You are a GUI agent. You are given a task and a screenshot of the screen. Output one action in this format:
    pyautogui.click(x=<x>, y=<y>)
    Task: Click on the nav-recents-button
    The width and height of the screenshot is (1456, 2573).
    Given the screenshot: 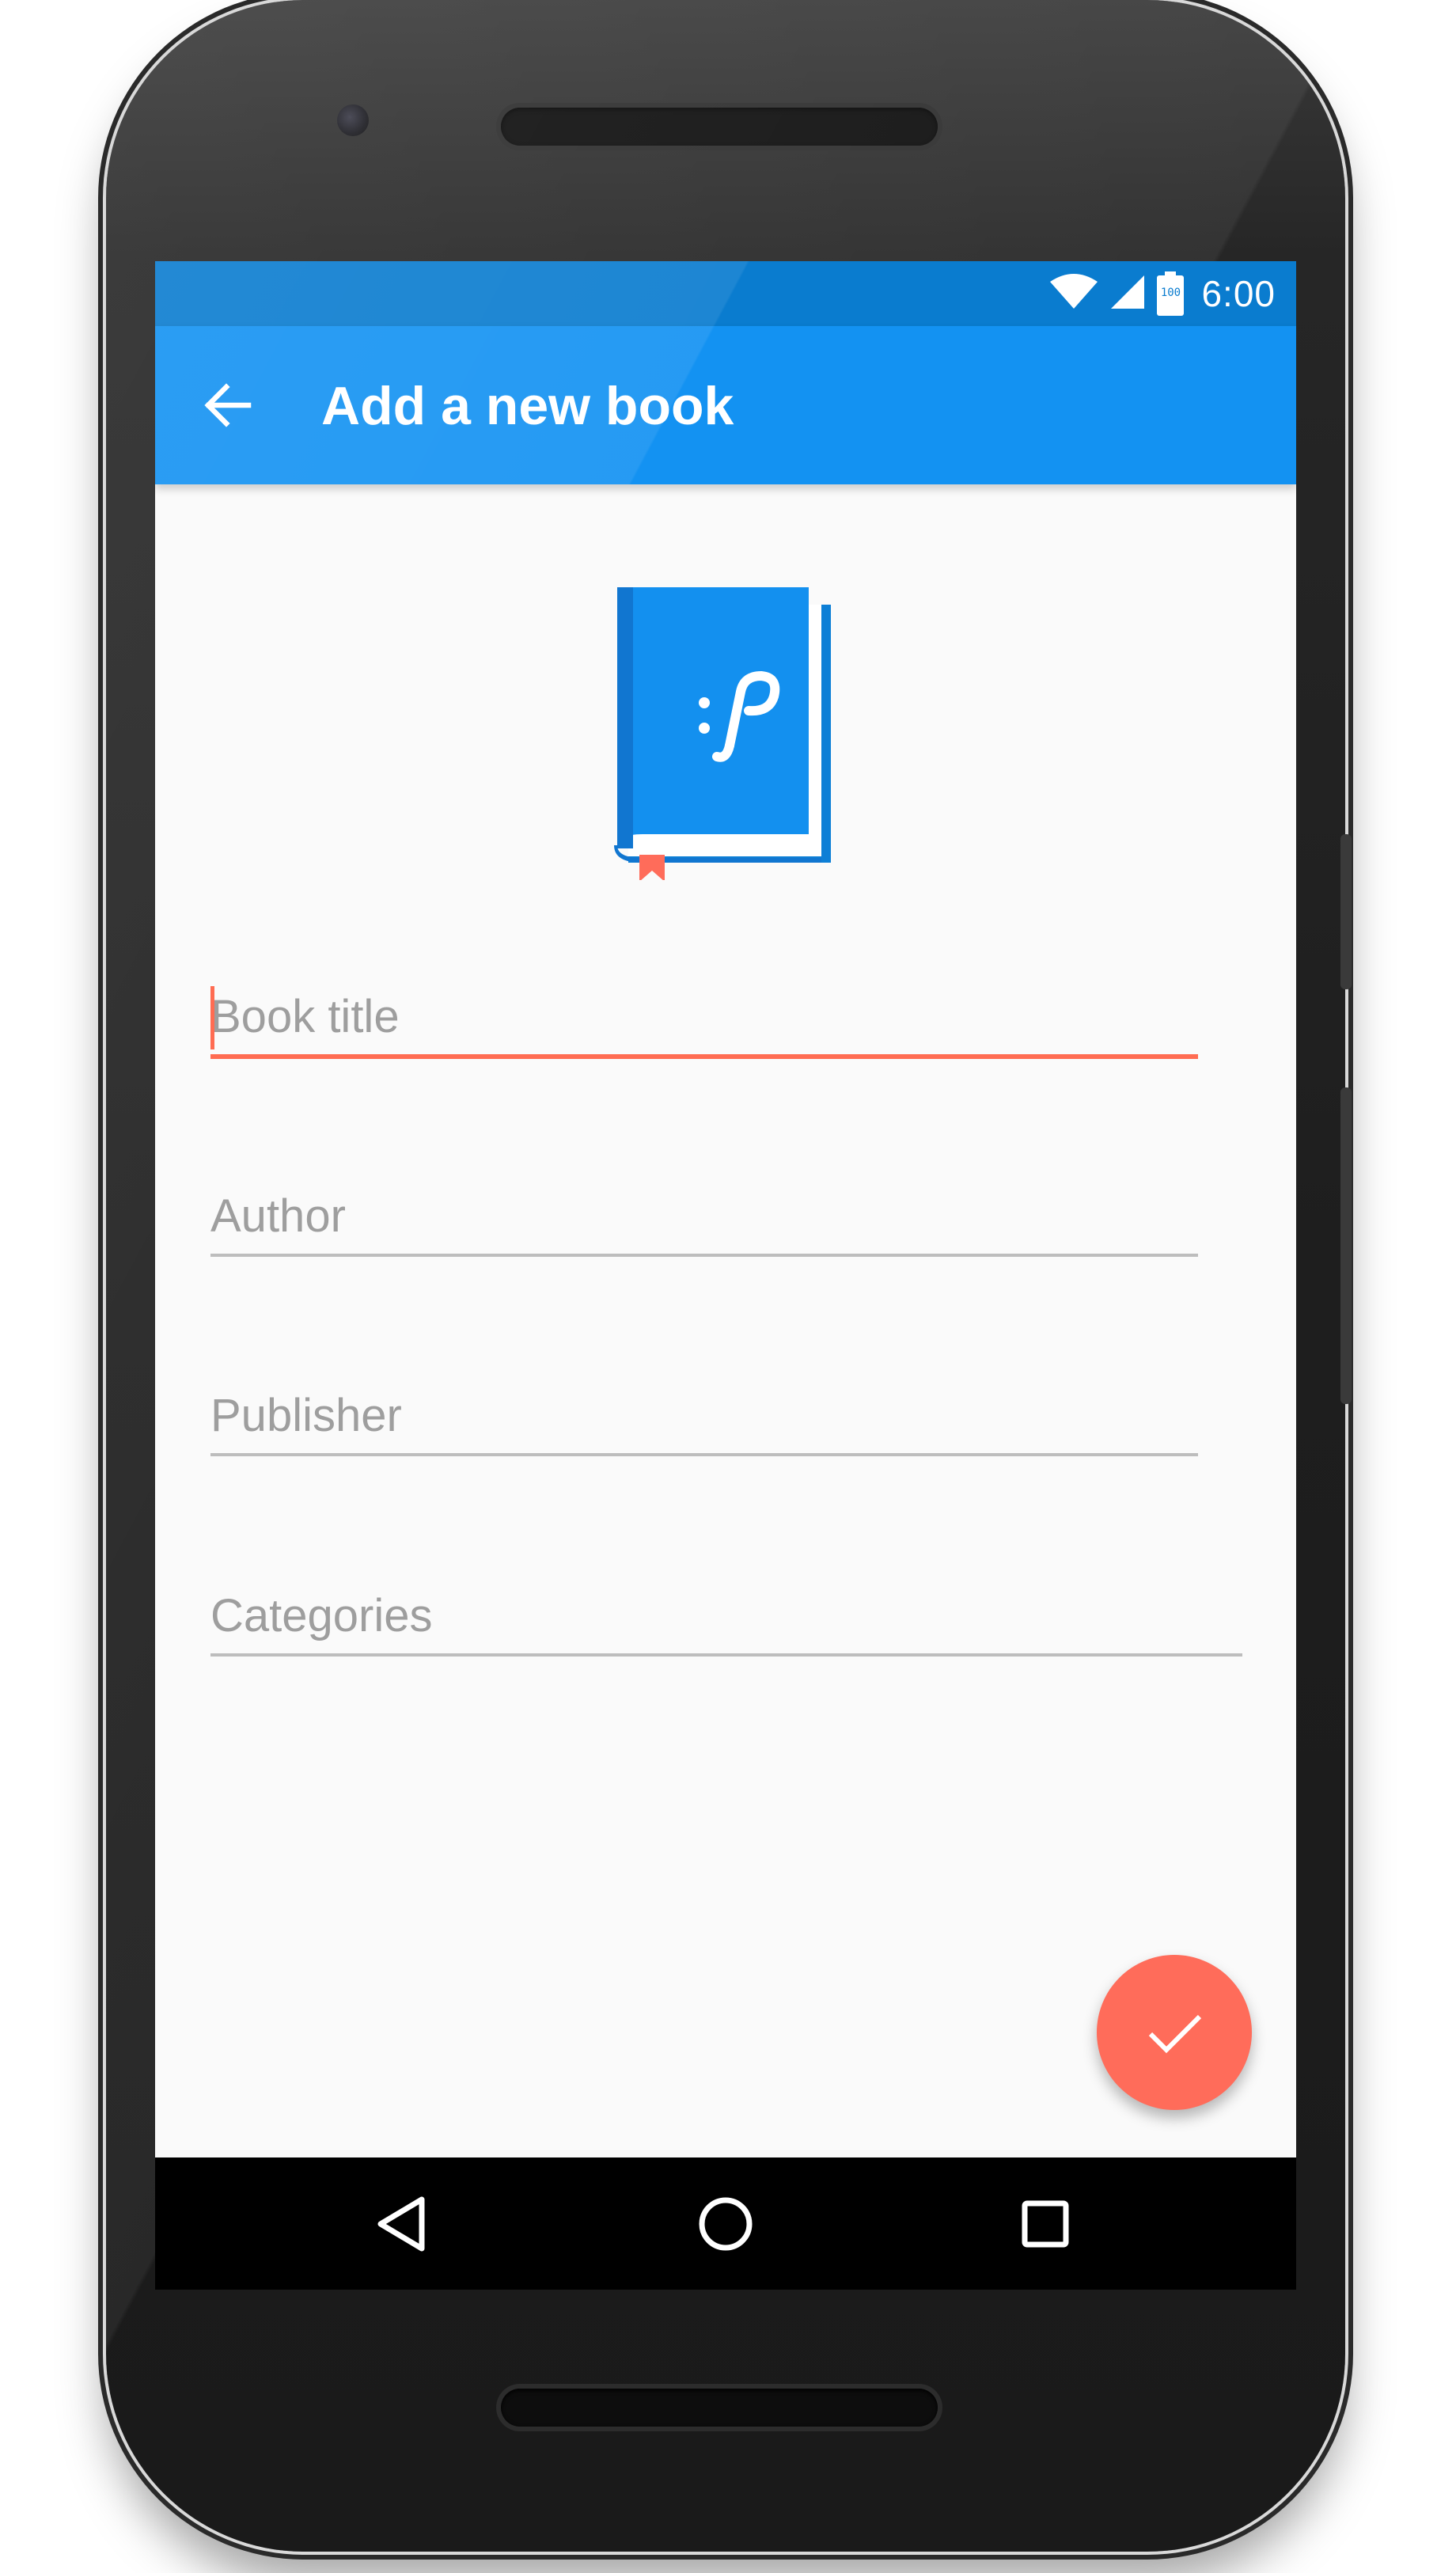 What is the action you would take?
    pyautogui.click(x=1045, y=2224)
    